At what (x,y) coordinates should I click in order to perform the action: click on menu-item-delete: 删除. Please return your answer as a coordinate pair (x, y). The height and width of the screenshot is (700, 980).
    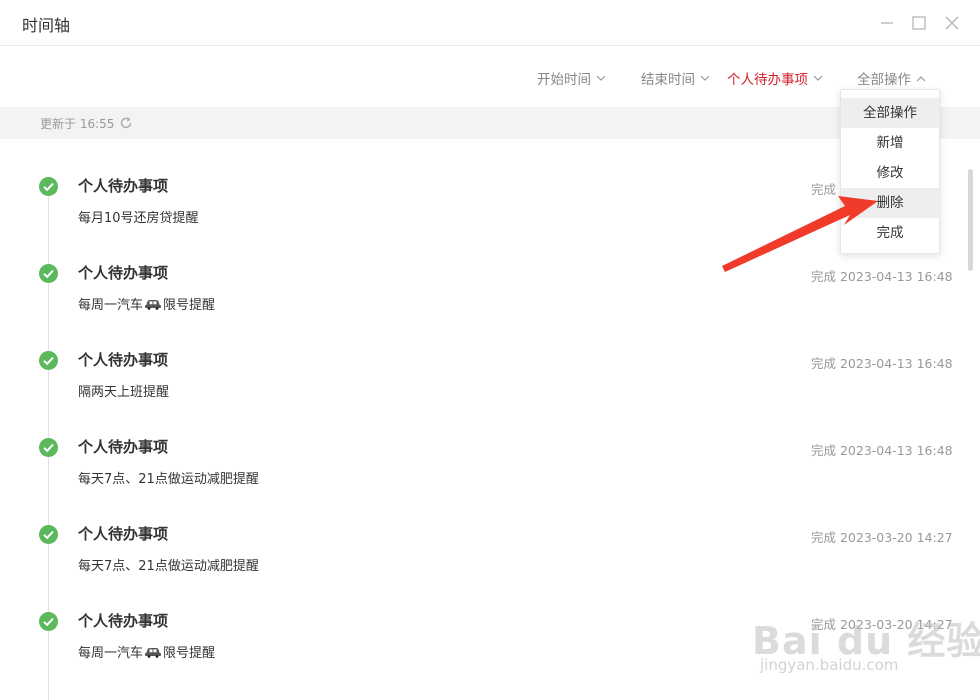
    Looking at the image, I should click on (890, 203).